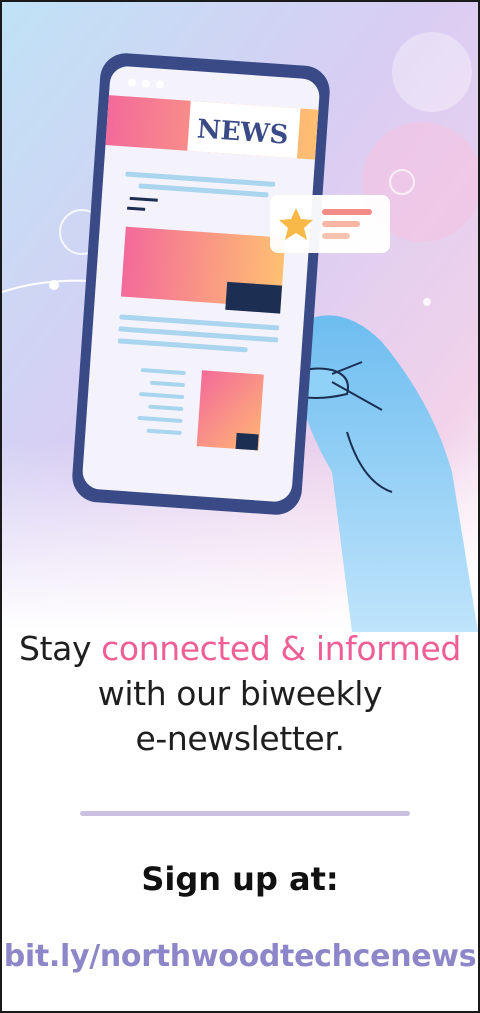 The width and height of the screenshot is (480, 1013). What do you see at coordinates (245, 813) in the screenshot?
I see `divider` at bounding box center [245, 813].